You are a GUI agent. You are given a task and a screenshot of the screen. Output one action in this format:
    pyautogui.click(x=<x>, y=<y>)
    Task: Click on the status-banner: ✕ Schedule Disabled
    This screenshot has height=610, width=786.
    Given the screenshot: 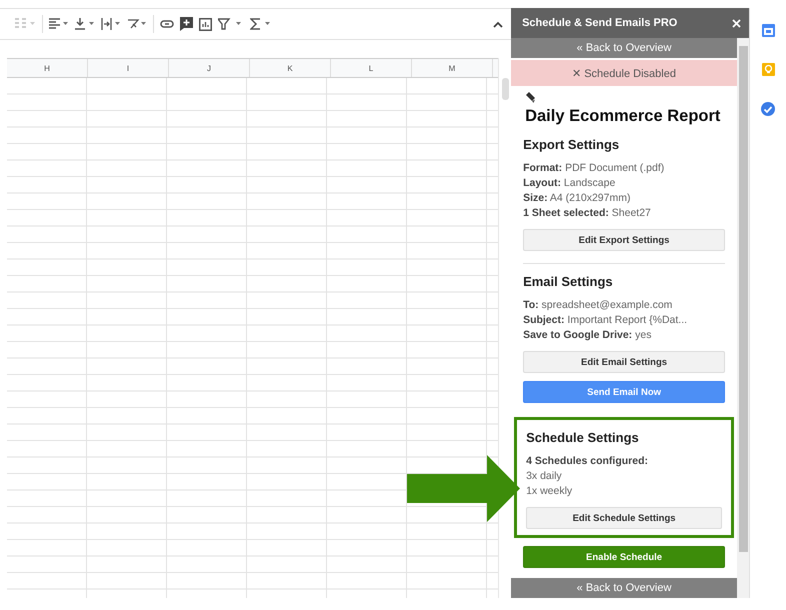 What is the action you would take?
    pyautogui.click(x=624, y=73)
    